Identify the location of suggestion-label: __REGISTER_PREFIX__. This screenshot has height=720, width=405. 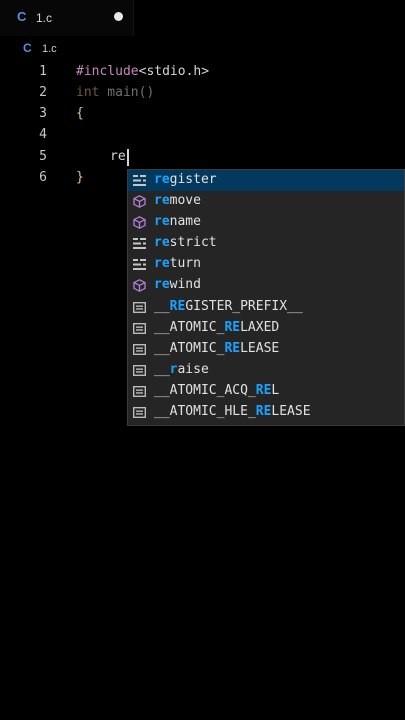
(228, 306).